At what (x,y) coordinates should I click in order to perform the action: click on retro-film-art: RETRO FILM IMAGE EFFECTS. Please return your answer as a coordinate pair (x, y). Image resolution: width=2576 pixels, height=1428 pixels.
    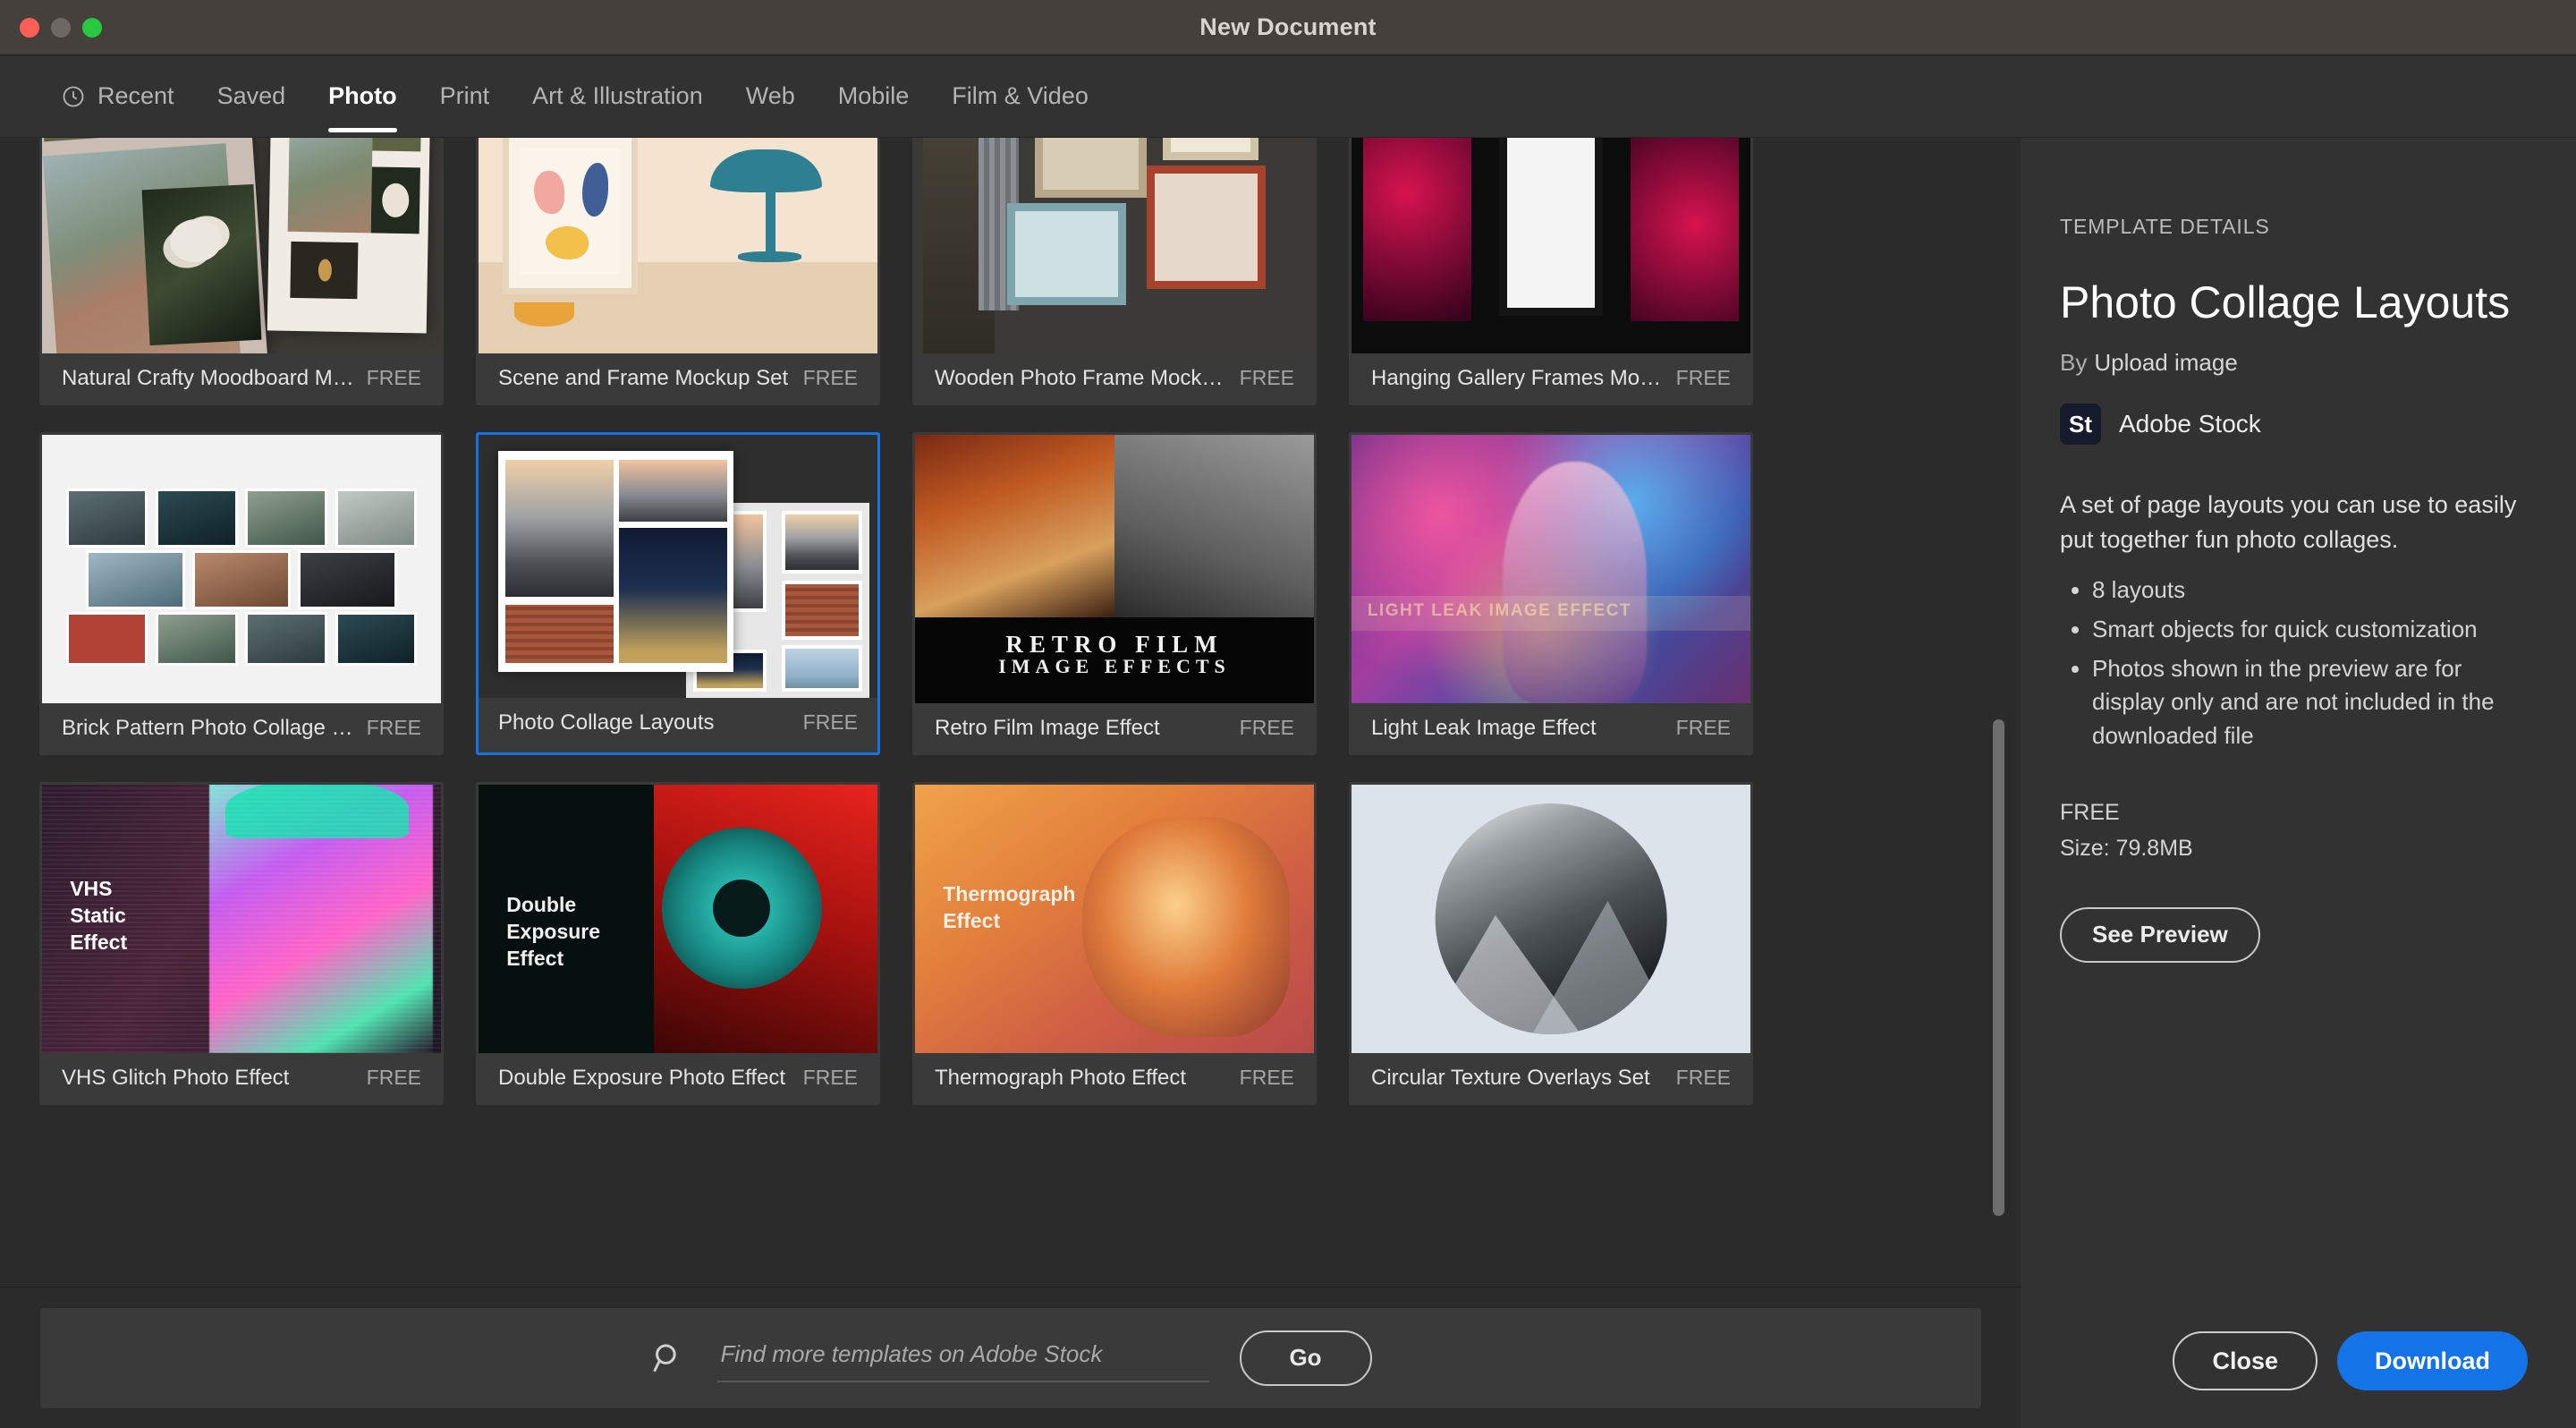
    Looking at the image, I should click on (1114, 569).